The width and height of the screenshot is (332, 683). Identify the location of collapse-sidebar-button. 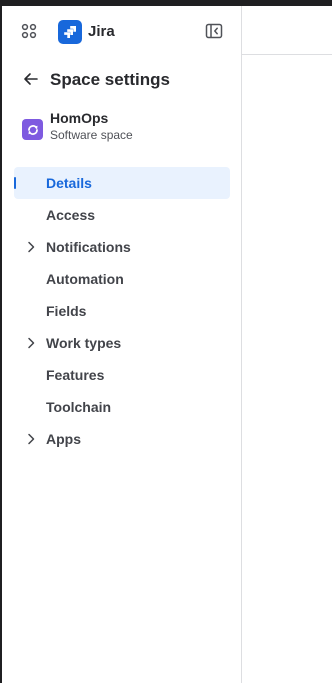
(214, 31).